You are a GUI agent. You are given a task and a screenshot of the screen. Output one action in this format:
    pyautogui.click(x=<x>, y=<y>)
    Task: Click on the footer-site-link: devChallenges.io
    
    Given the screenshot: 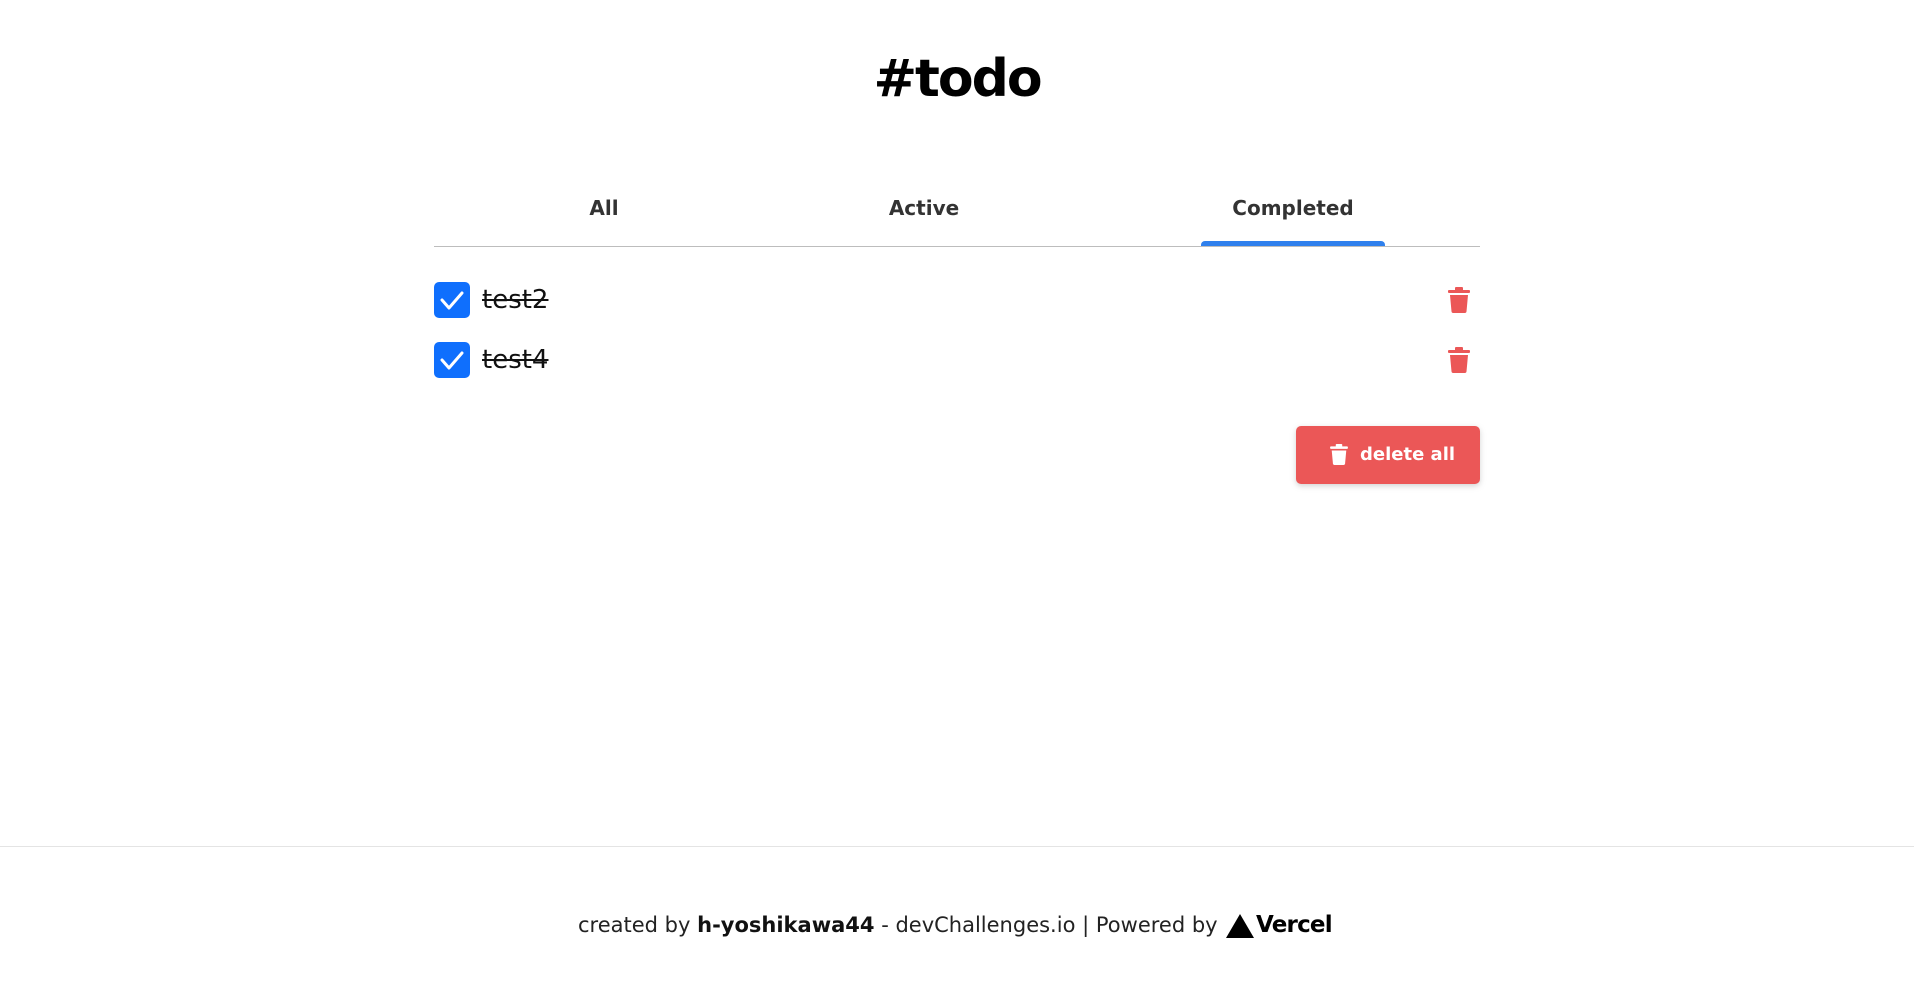 What is the action you would take?
    pyautogui.click(x=985, y=925)
    